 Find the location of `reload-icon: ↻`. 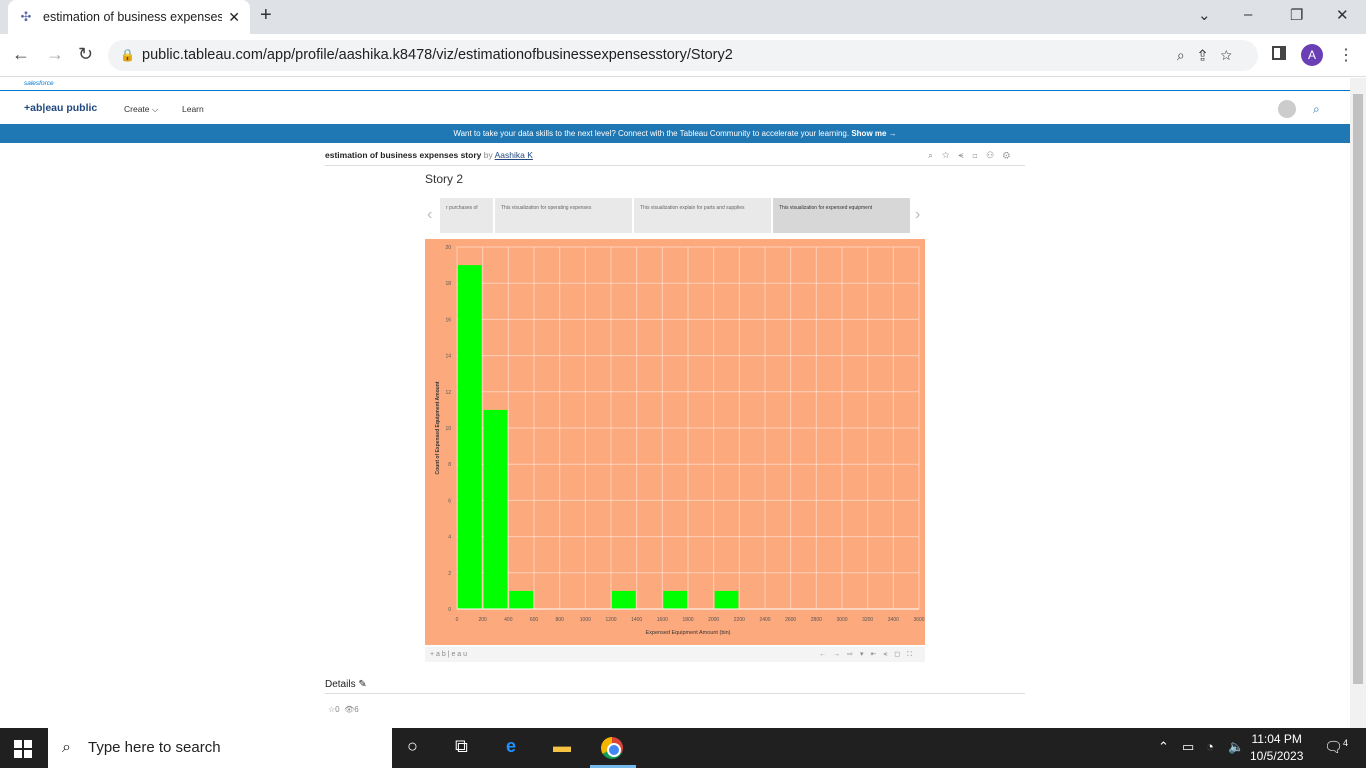

reload-icon: ↻ is located at coordinates (85, 54).